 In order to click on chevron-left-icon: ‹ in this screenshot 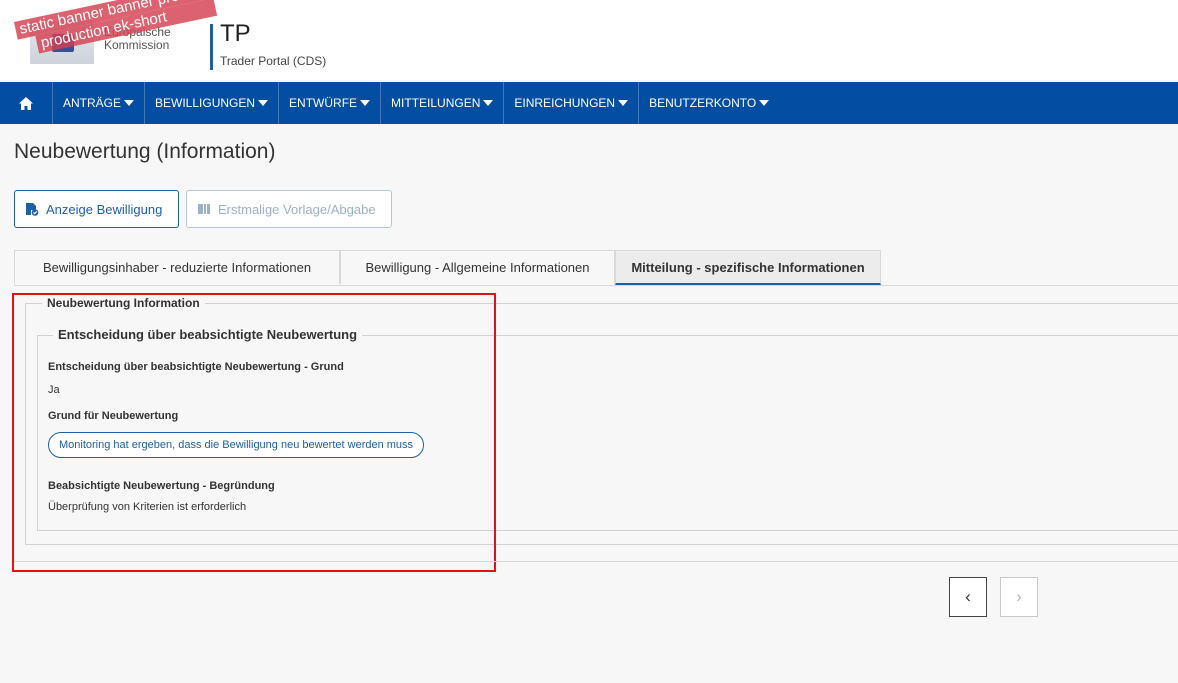, I will do `click(968, 596)`.